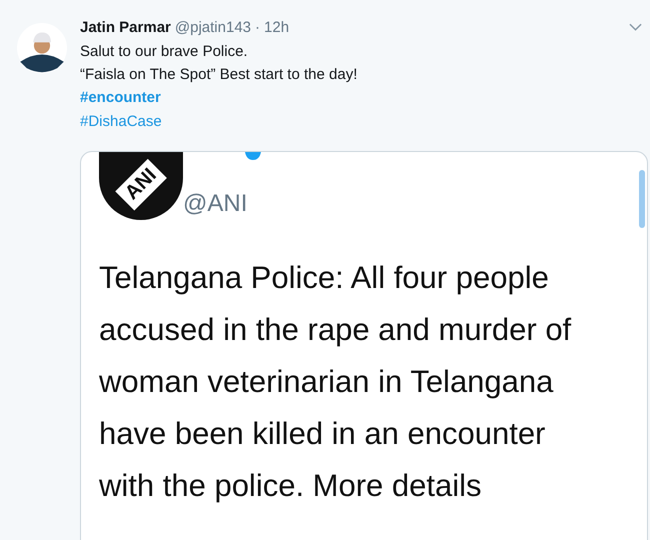  Describe the element at coordinates (141, 186) in the screenshot. I see `news-logo: ANI` at that location.